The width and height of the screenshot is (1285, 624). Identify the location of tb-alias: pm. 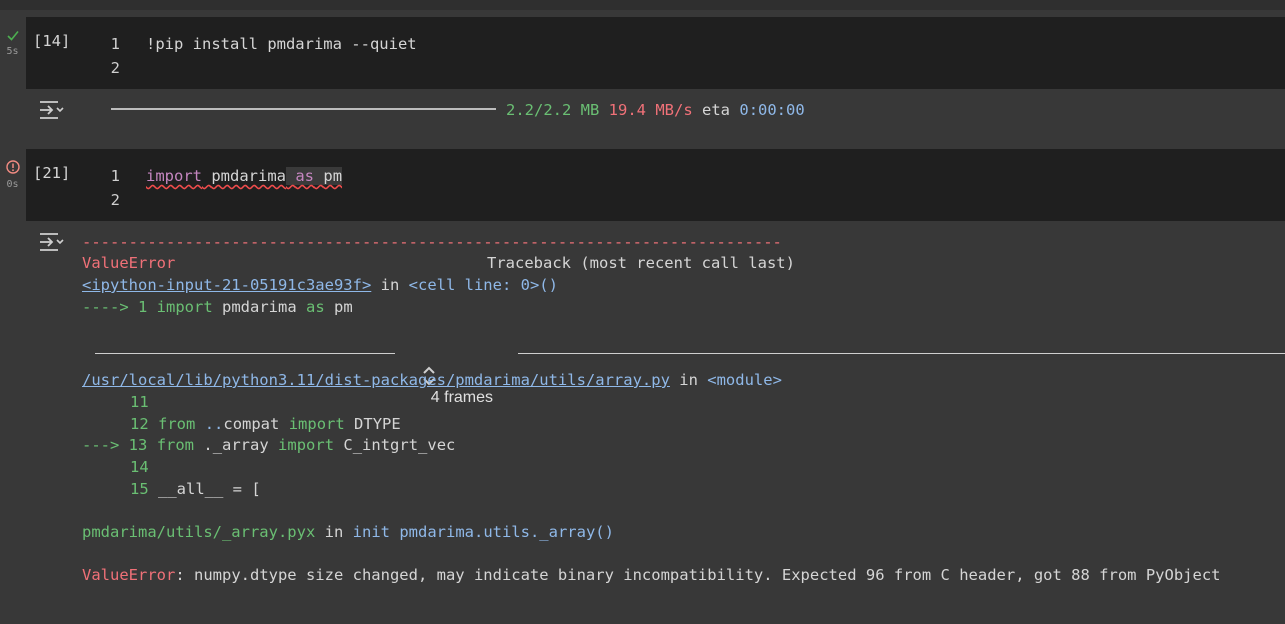
(343, 307).